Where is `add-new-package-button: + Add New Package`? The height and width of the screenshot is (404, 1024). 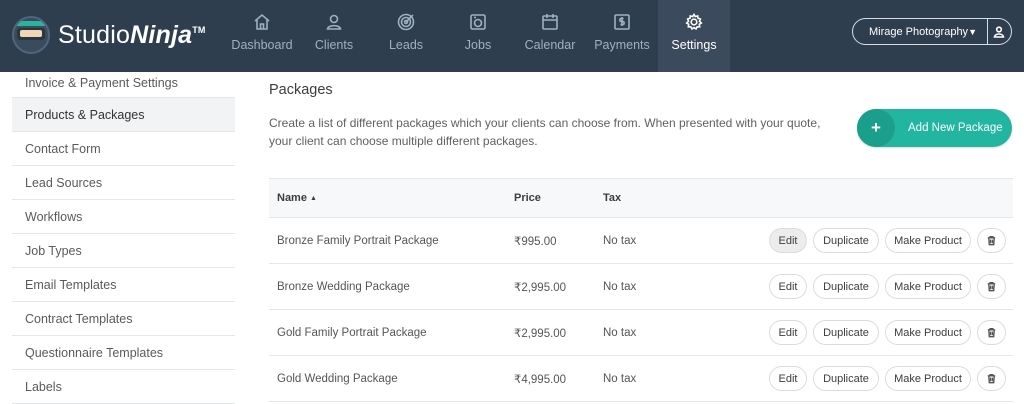 add-new-package-button: + Add New Package is located at coordinates (934, 128).